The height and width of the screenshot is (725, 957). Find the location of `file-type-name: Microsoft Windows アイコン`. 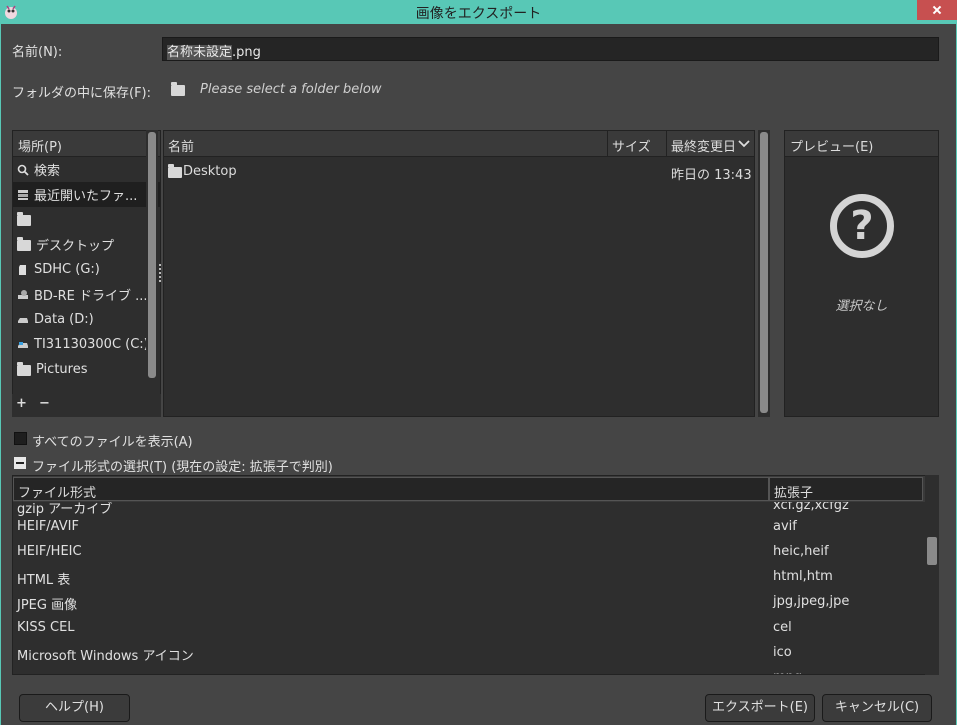

file-type-name: Microsoft Windows アイコン is located at coordinates (105, 656).